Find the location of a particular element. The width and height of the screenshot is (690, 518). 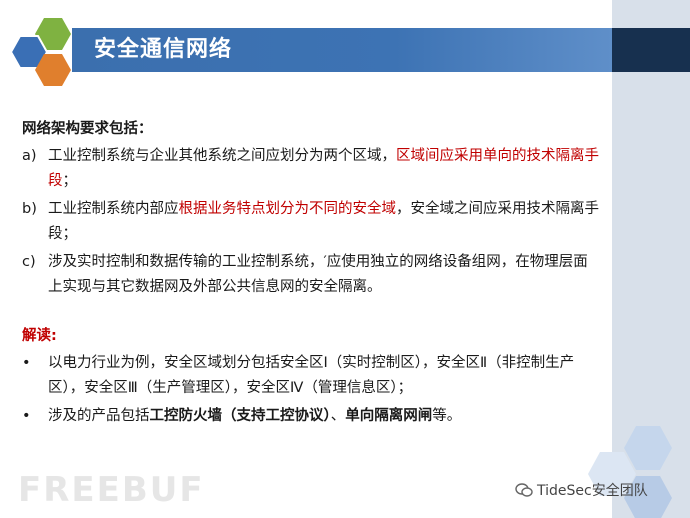

list-item-text: 工业控制系统与企业其他系统之间应划分为两个区域，区域间应采用单向的技术隔离手段； is located at coordinates (325, 169).